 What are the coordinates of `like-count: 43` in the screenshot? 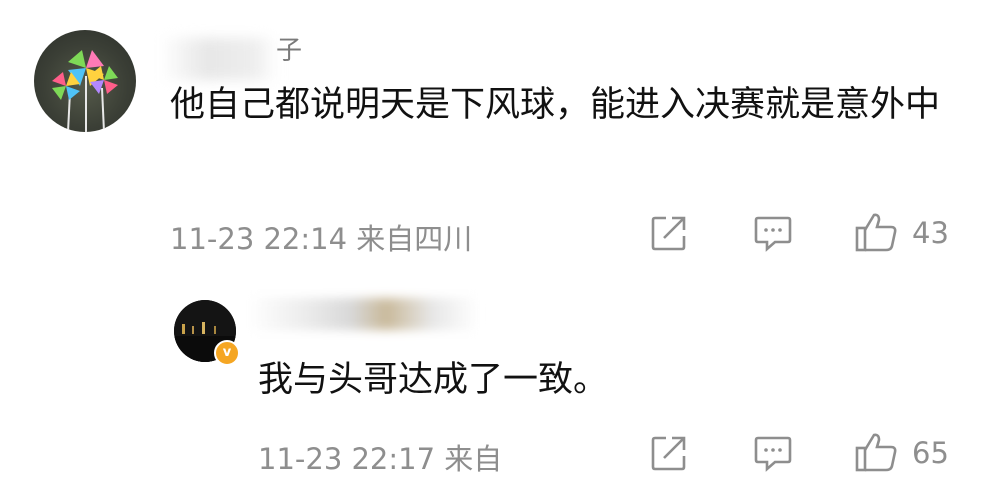 It's located at (930, 233).